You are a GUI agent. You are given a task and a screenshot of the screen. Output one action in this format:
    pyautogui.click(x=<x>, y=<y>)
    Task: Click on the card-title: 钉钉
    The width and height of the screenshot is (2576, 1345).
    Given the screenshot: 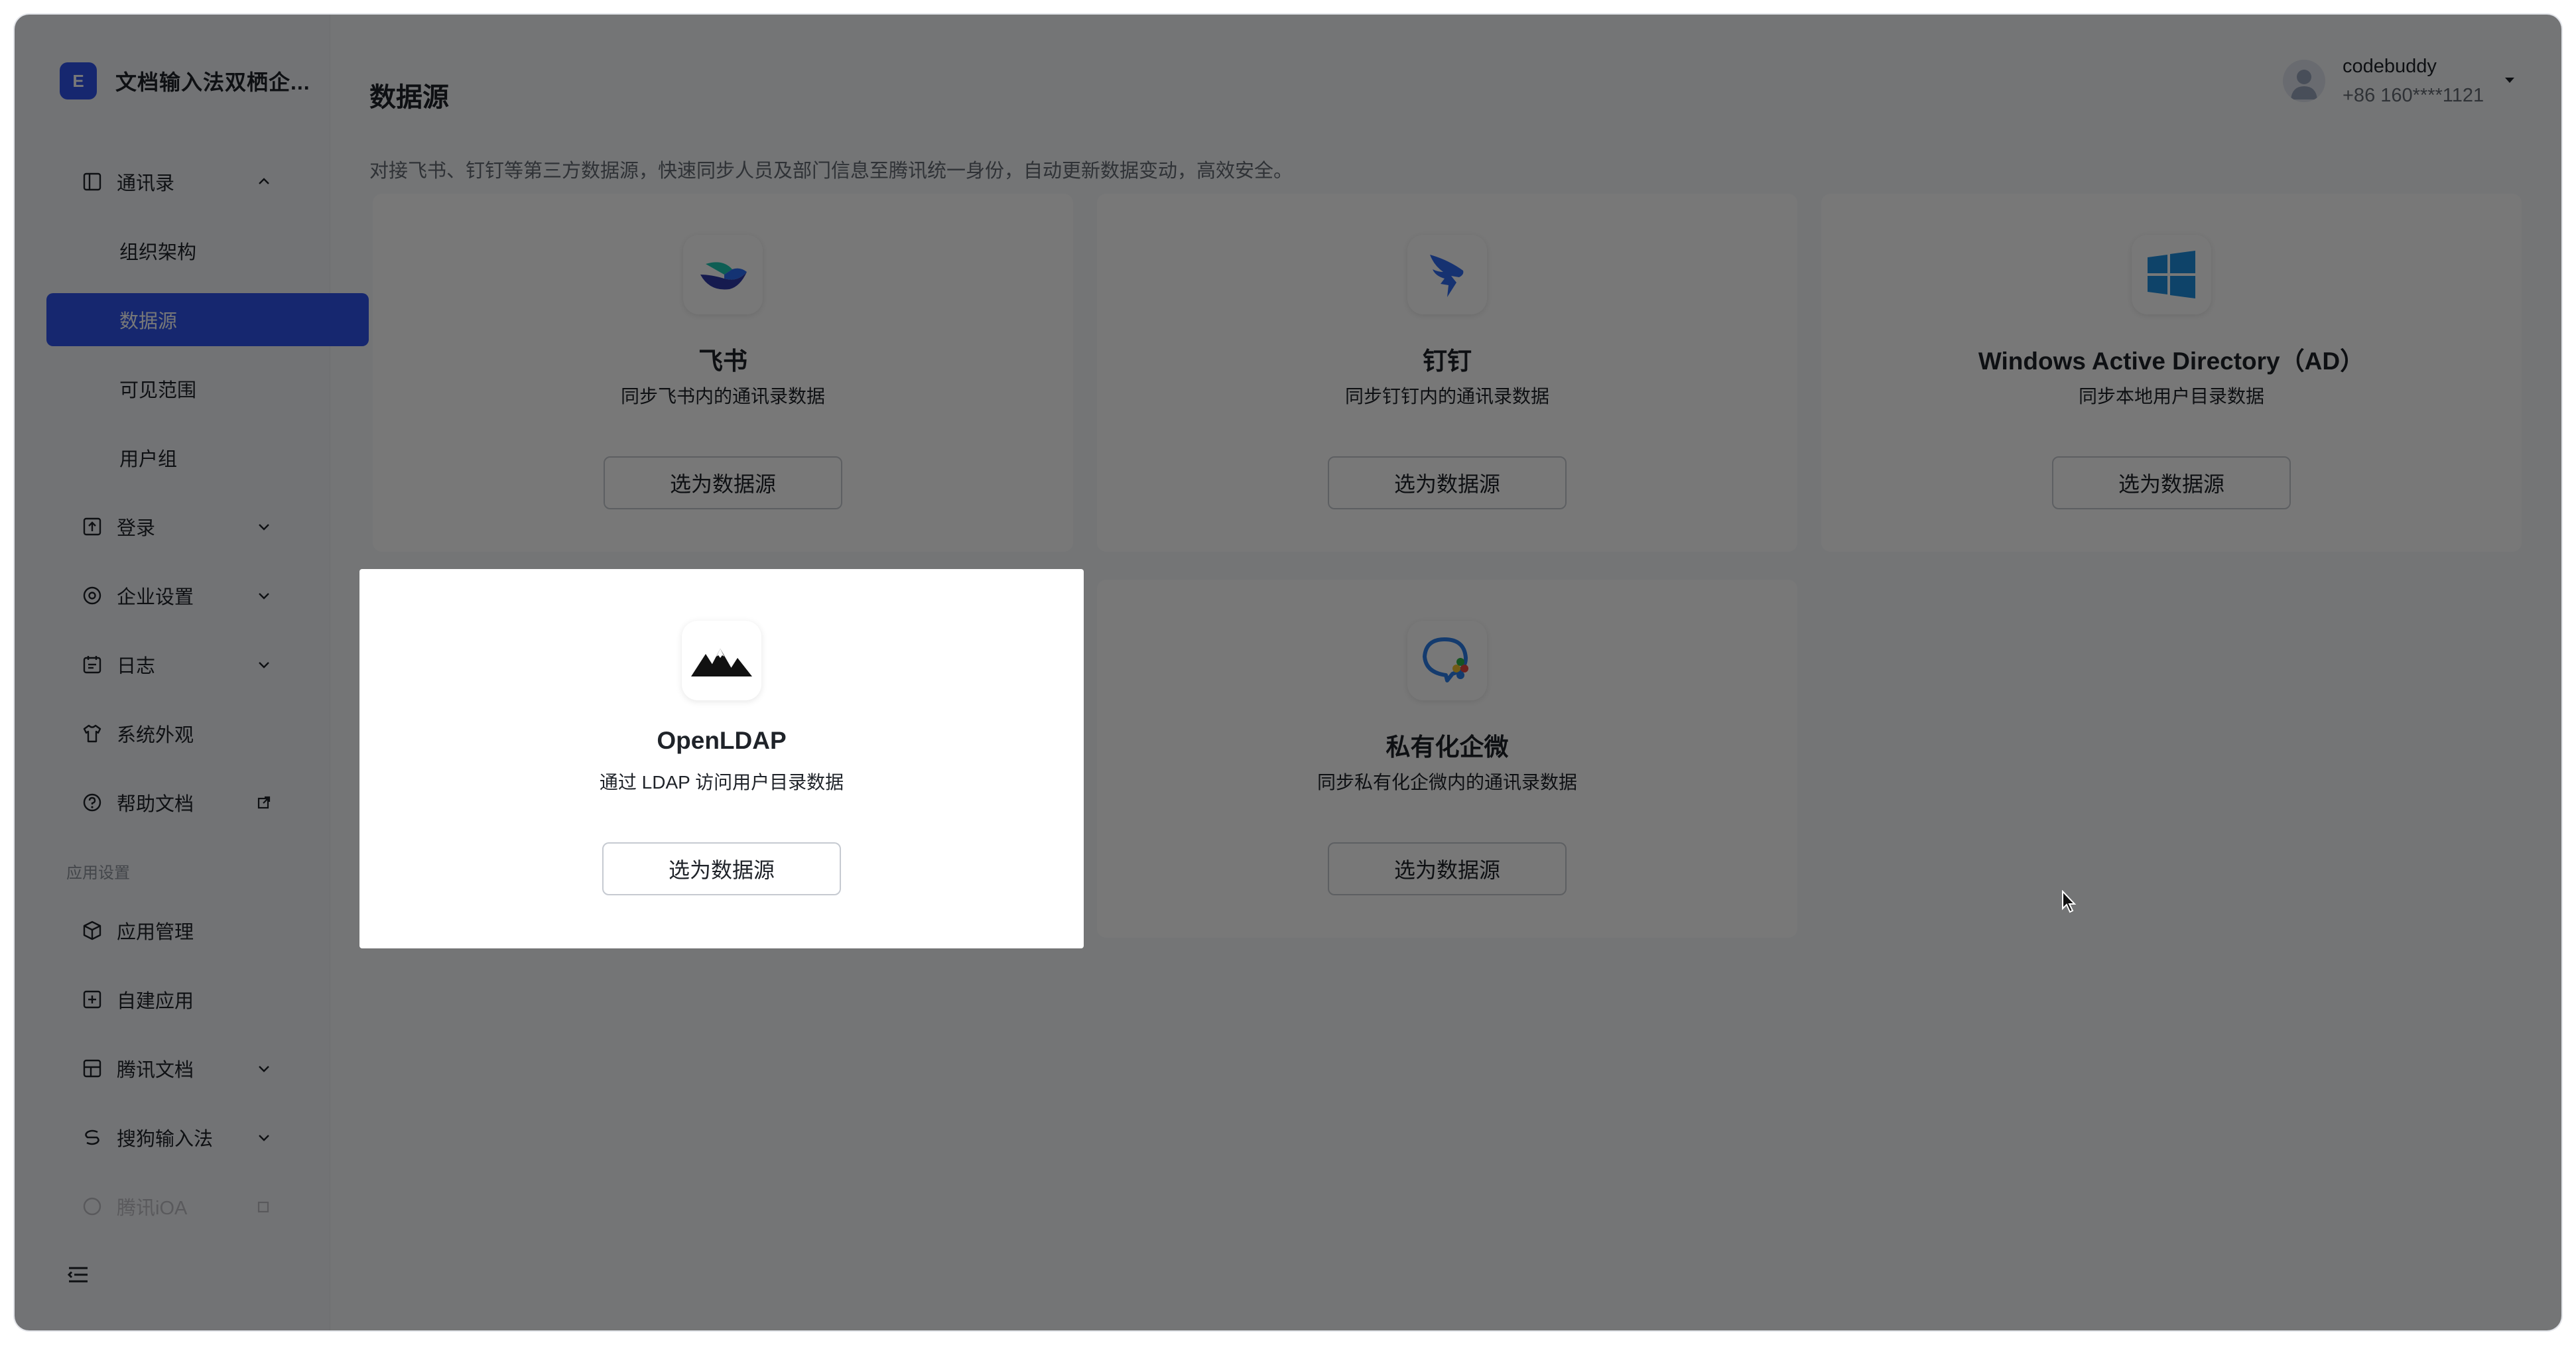 What is the action you would take?
    pyautogui.click(x=1448, y=361)
    